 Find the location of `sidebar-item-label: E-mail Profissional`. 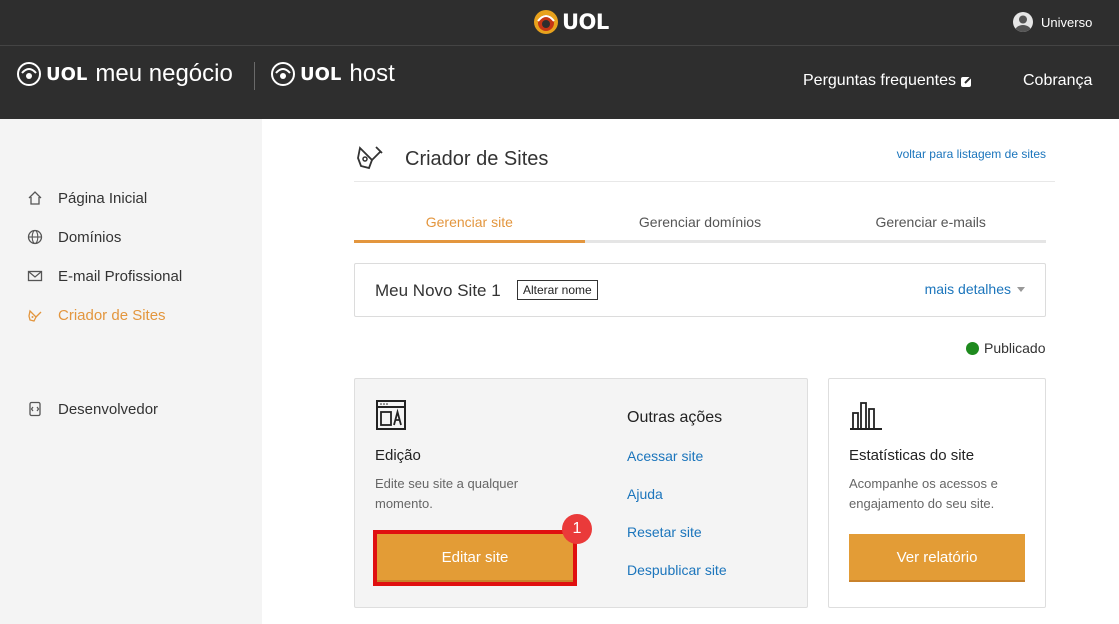

sidebar-item-label: E-mail Profissional is located at coordinates (120, 276).